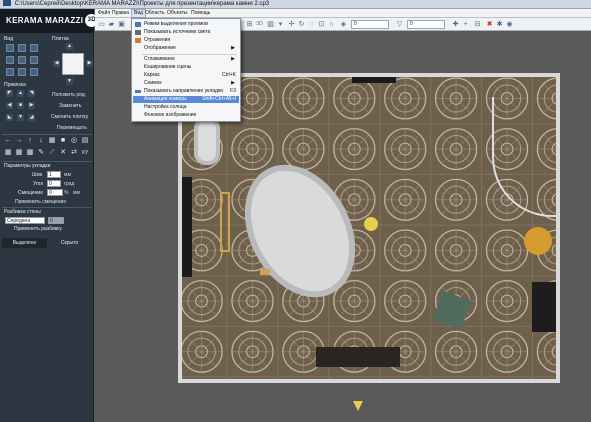  What do you see at coordinates (19, 153) in the screenshot?
I see `grid-medium-icon: ▦` at bounding box center [19, 153].